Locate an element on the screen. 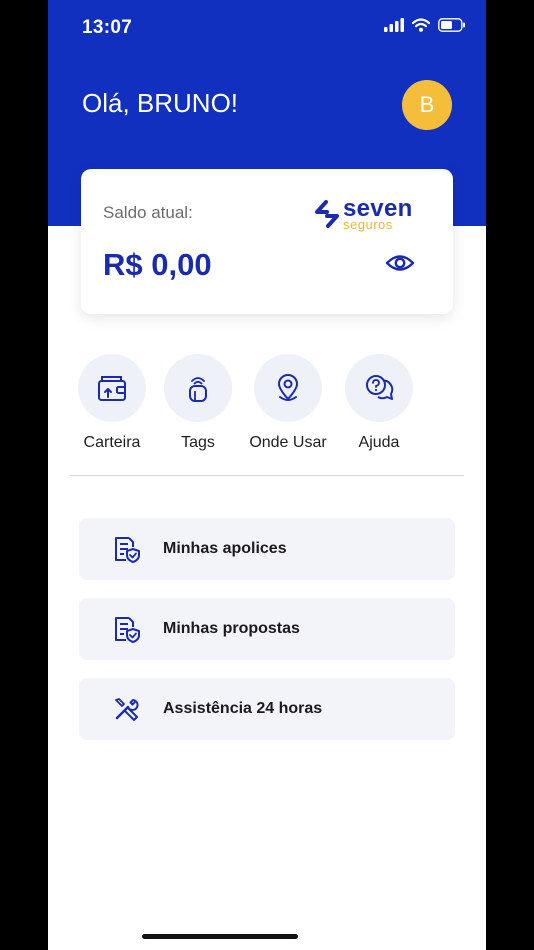 The width and height of the screenshot is (534, 950). balance-card: Saldo atual: R$ 0,00 seven seguros is located at coordinates (267, 241).